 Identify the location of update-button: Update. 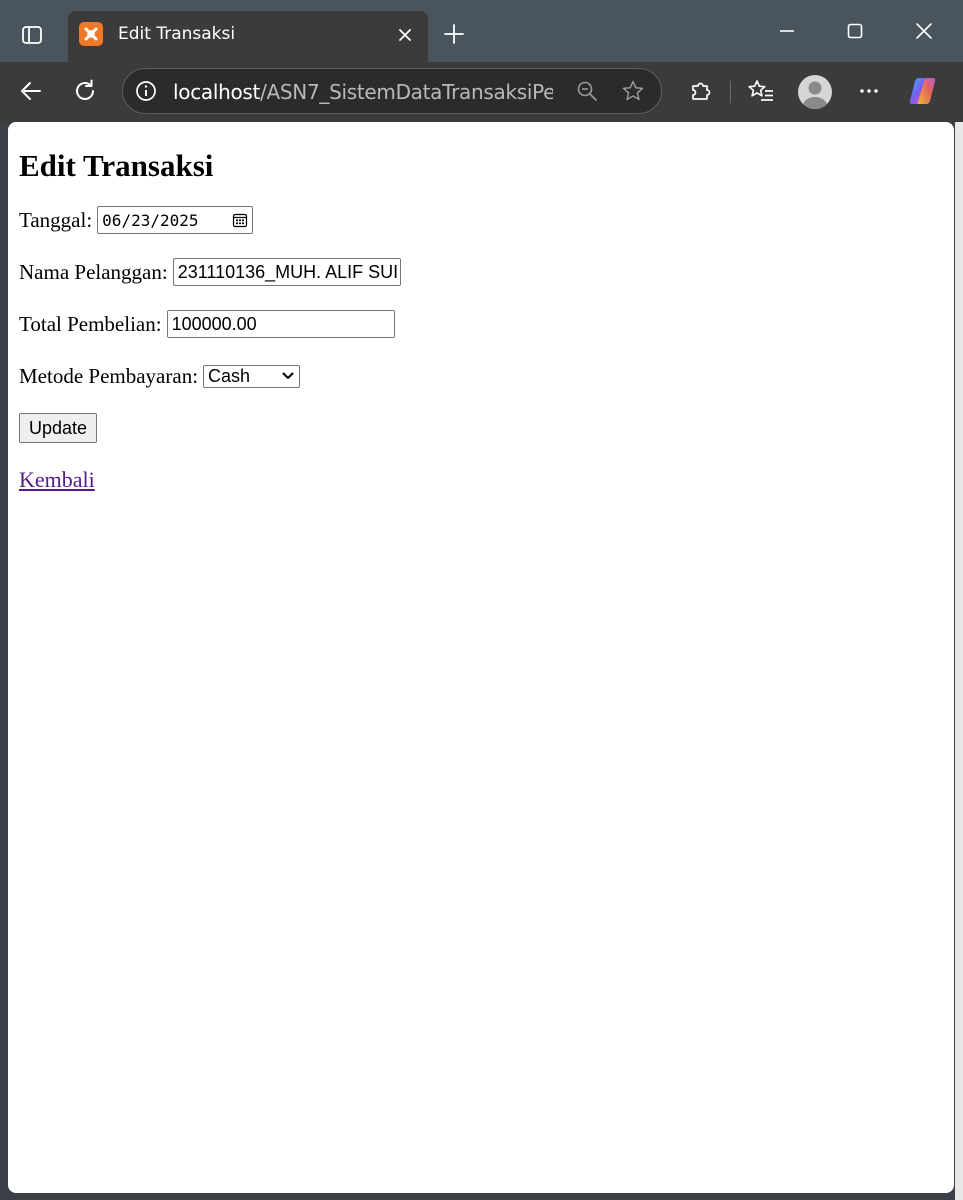
(58, 428).